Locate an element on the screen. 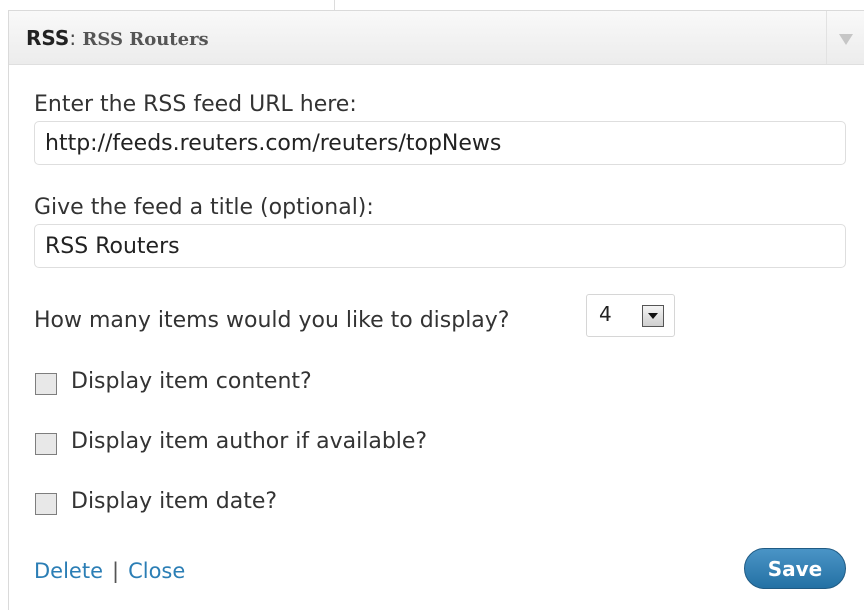 The image size is (864, 610). divider is located at coordinates (334, 5).